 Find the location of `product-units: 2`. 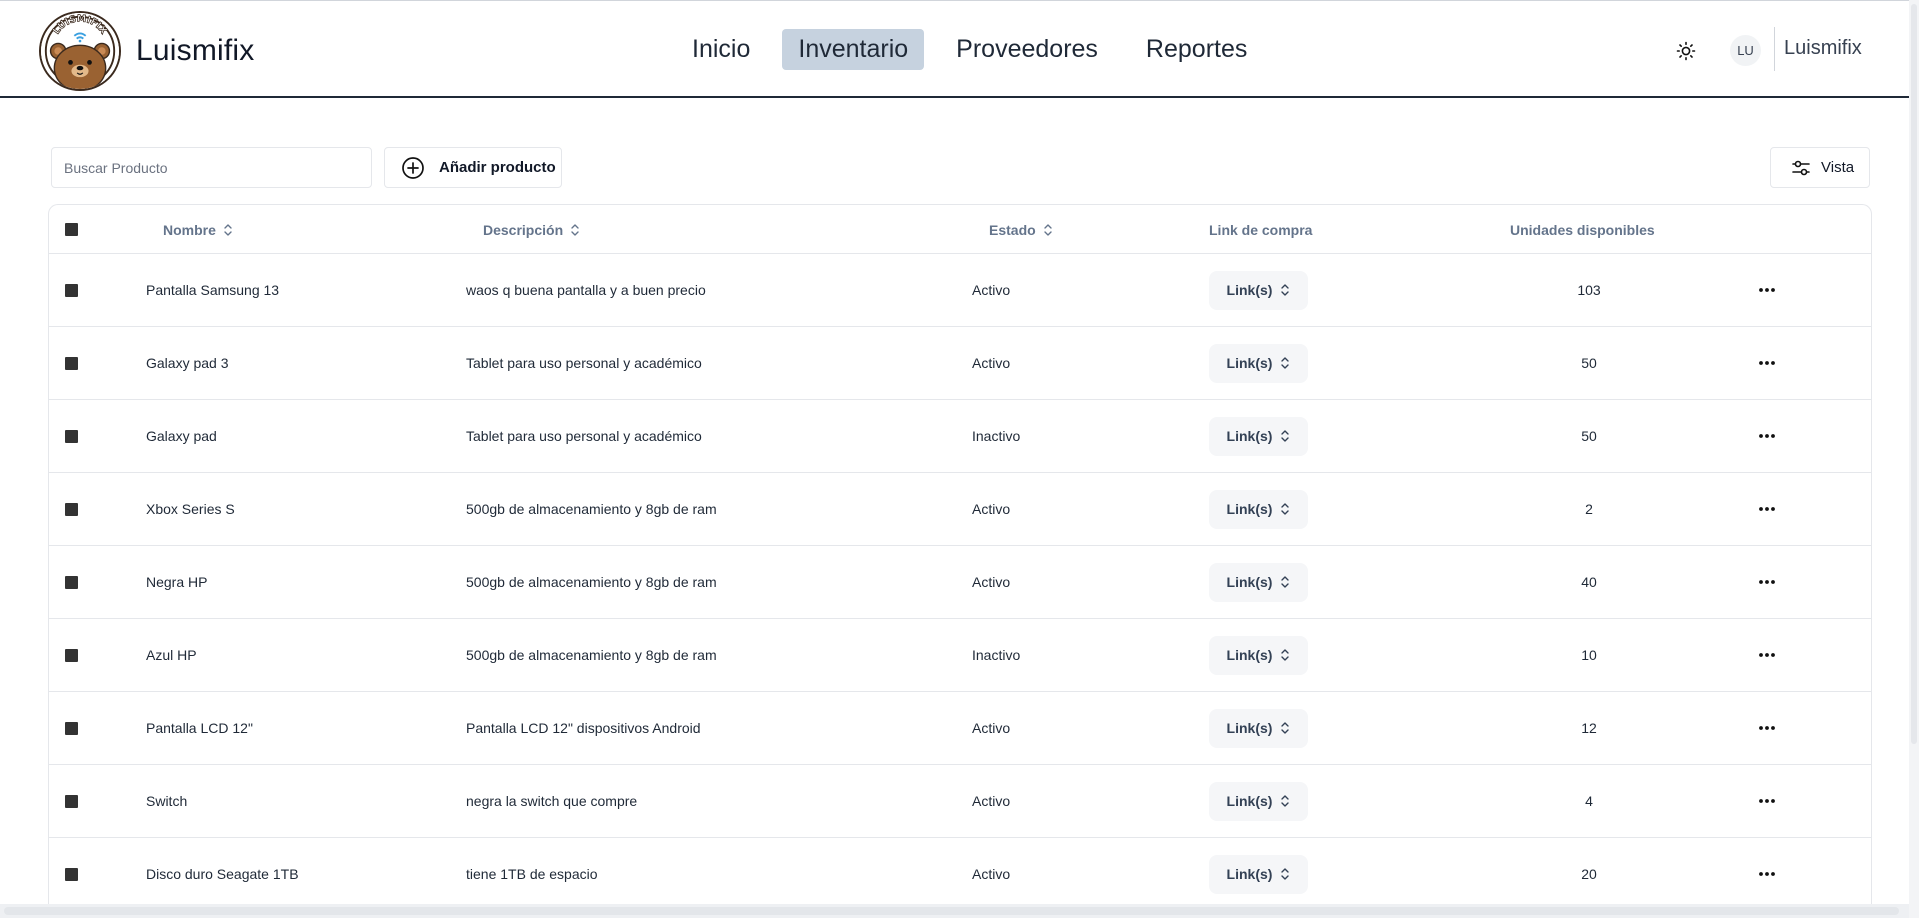

product-units: 2 is located at coordinates (1589, 509).